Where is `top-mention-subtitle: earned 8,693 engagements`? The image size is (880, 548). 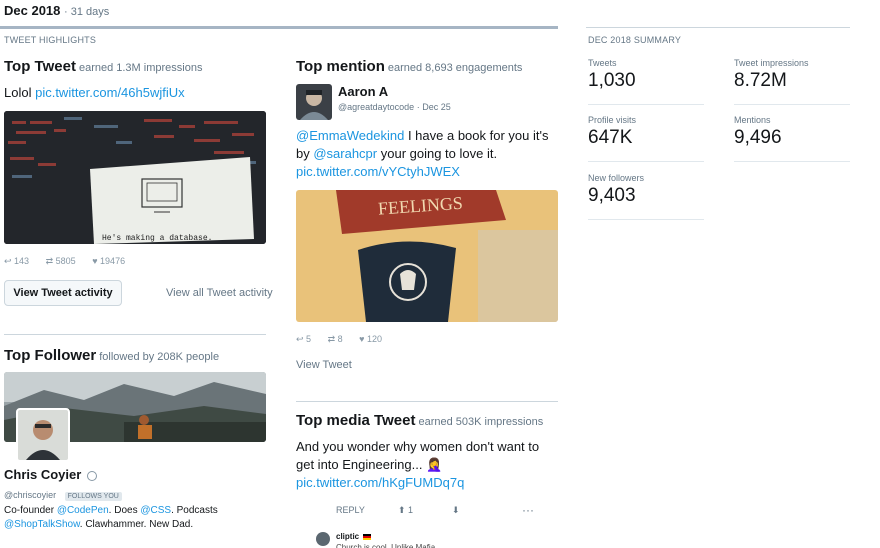 top-mention-subtitle: earned 8,693 engagements is located at coordinates (455, 68).